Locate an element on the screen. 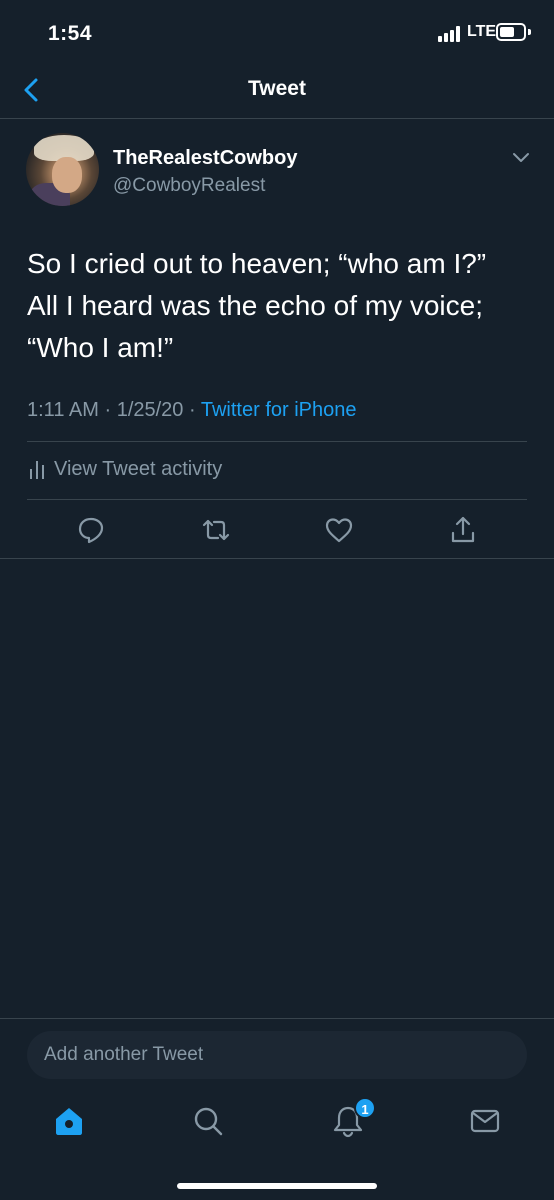  messages-icon is located at coordinates (485, 1121).